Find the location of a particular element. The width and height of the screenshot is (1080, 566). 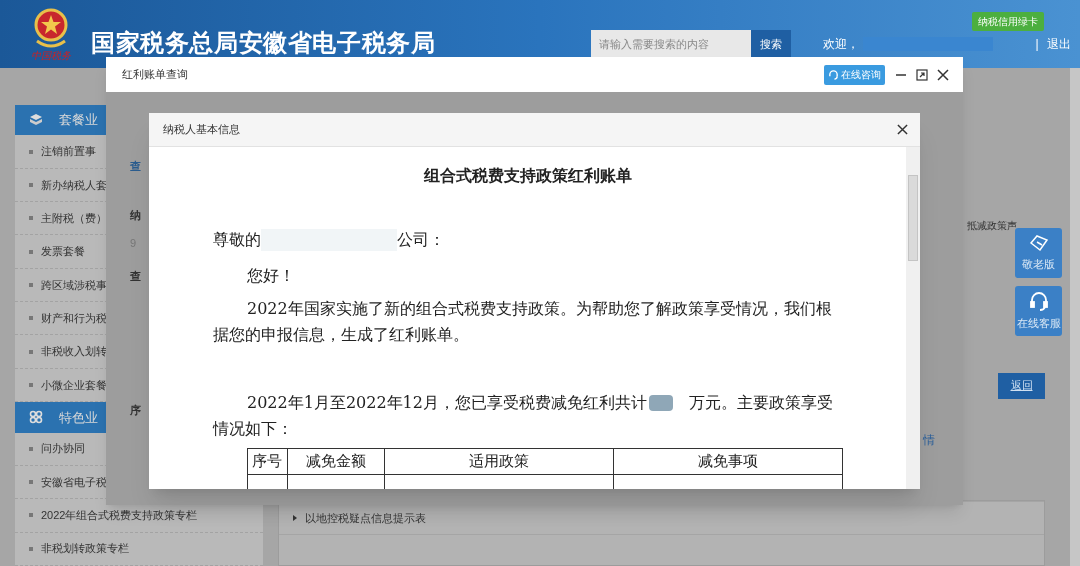

dialog-title: 红利账单查询 is located at coordinates (155, 75).